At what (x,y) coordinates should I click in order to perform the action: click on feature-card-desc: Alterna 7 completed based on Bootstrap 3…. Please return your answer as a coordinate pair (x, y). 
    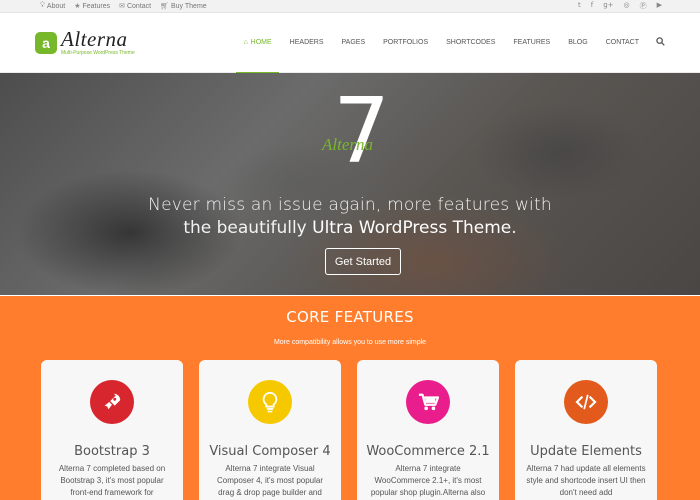
    Looking at the image, I should click on (112, 480).